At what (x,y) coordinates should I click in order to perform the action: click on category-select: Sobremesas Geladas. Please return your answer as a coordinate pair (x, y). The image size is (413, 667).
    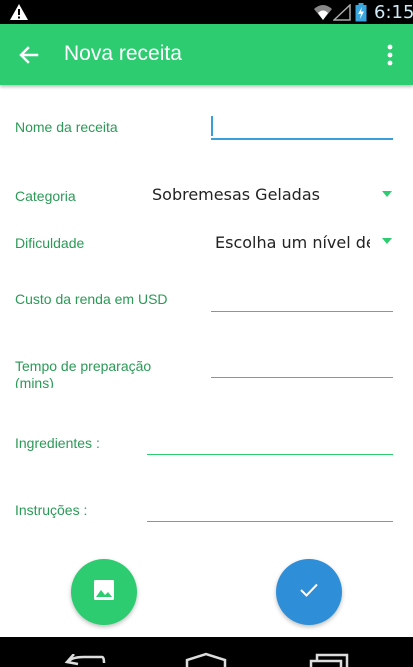
    Looking at the image, I should click on (262, 194).